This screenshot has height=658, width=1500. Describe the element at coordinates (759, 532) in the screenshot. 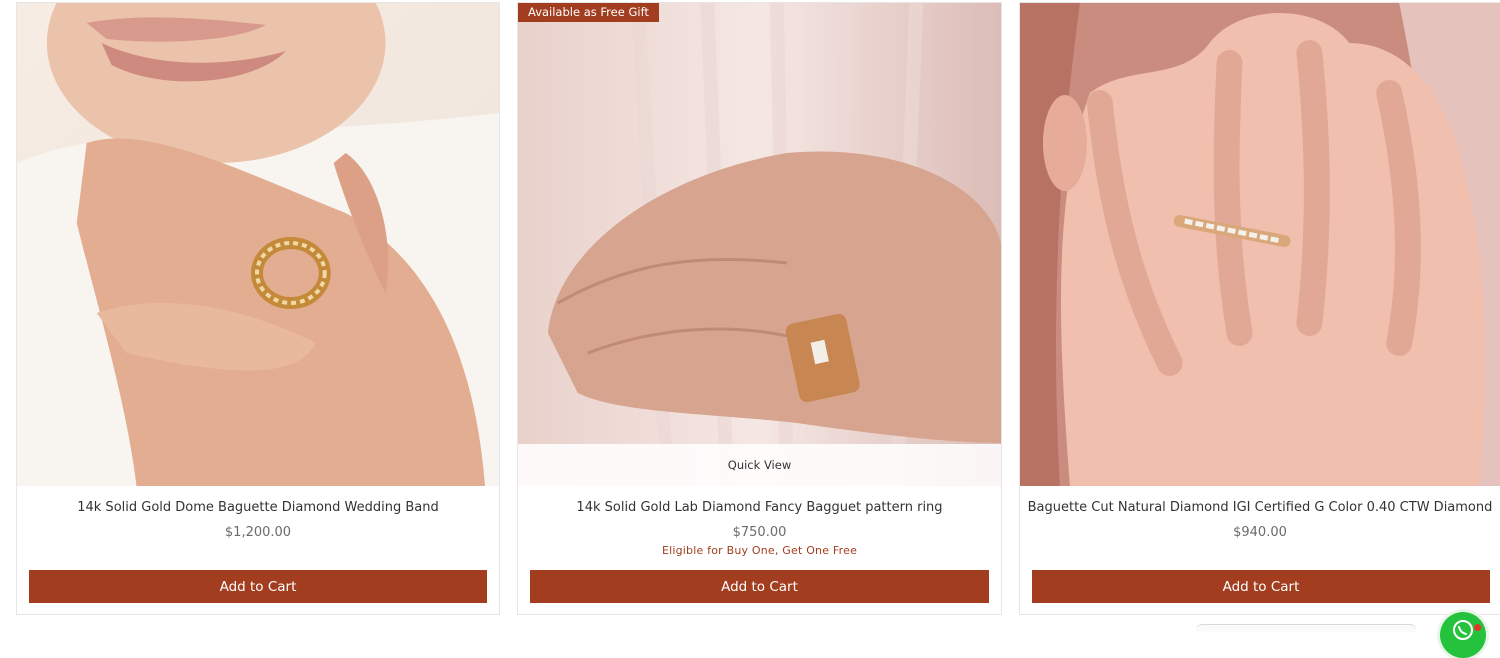

I see `product-price: $750.00` at that location.